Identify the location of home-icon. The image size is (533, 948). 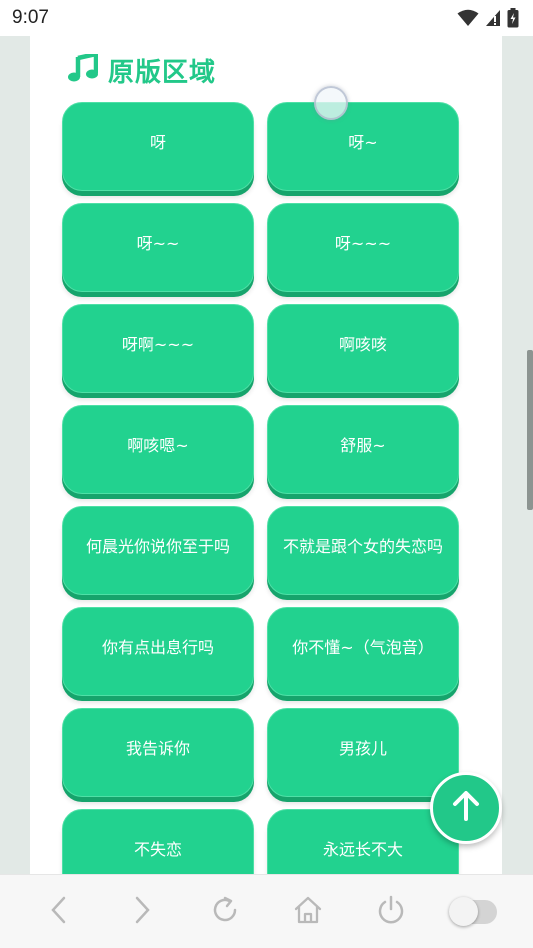
(308, 912).